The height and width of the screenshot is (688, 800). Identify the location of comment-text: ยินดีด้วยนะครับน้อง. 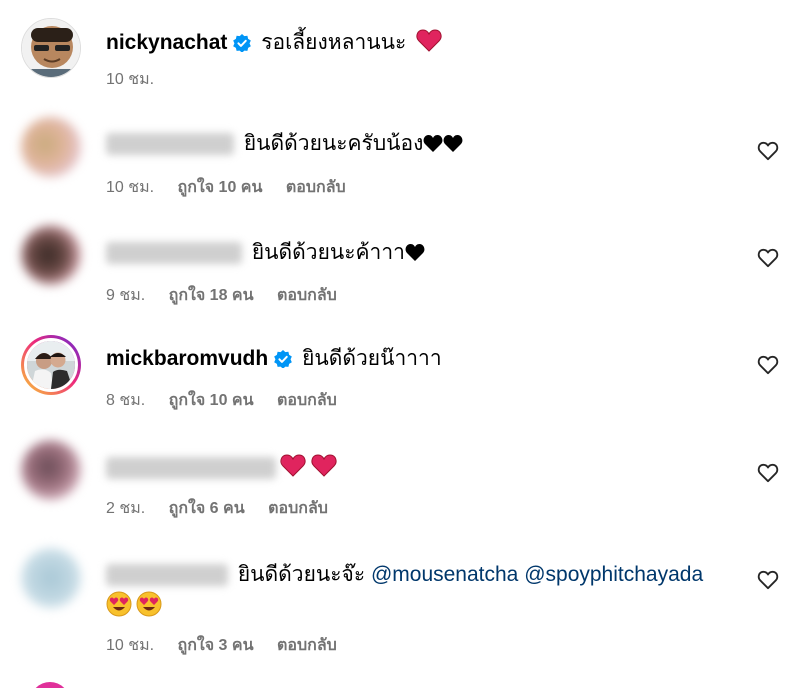
(333, 143).